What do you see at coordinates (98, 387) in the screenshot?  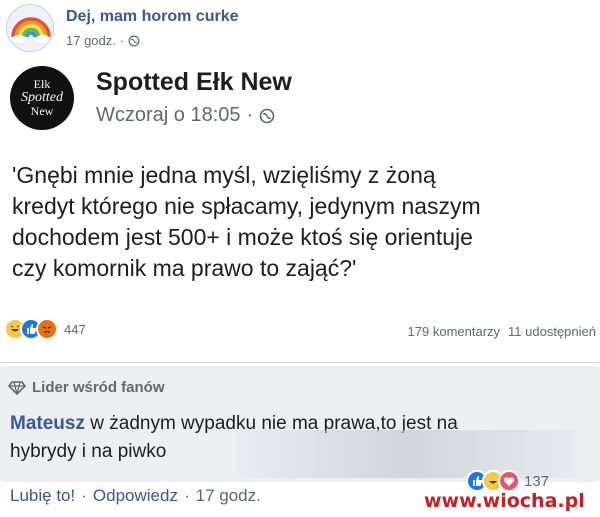 I see `top-fan-label: Lider wśród fanów` at bounding box center [98, 387].